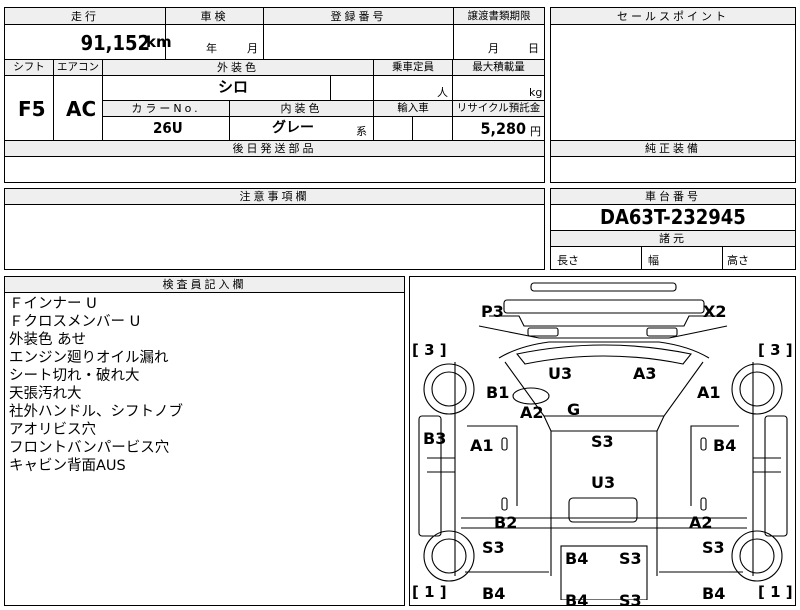 Image resolution: width=800 pixels, height=610 pixels. What do you see at coordinates (361, 131) in the screenshot?
I see `interior-suffix: 系` at bounding box center [361, 131].